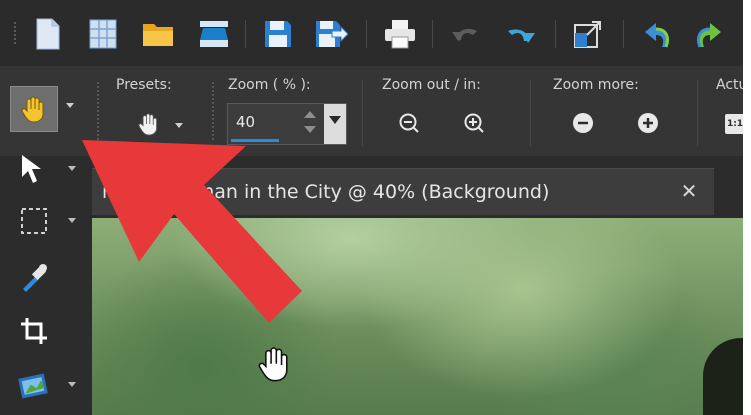 This screenshot has width=751, height=415. What do you see at coordinates (747, 207) in the screenshot?
I see `screenshot-border` at bounding box center [747, 207].